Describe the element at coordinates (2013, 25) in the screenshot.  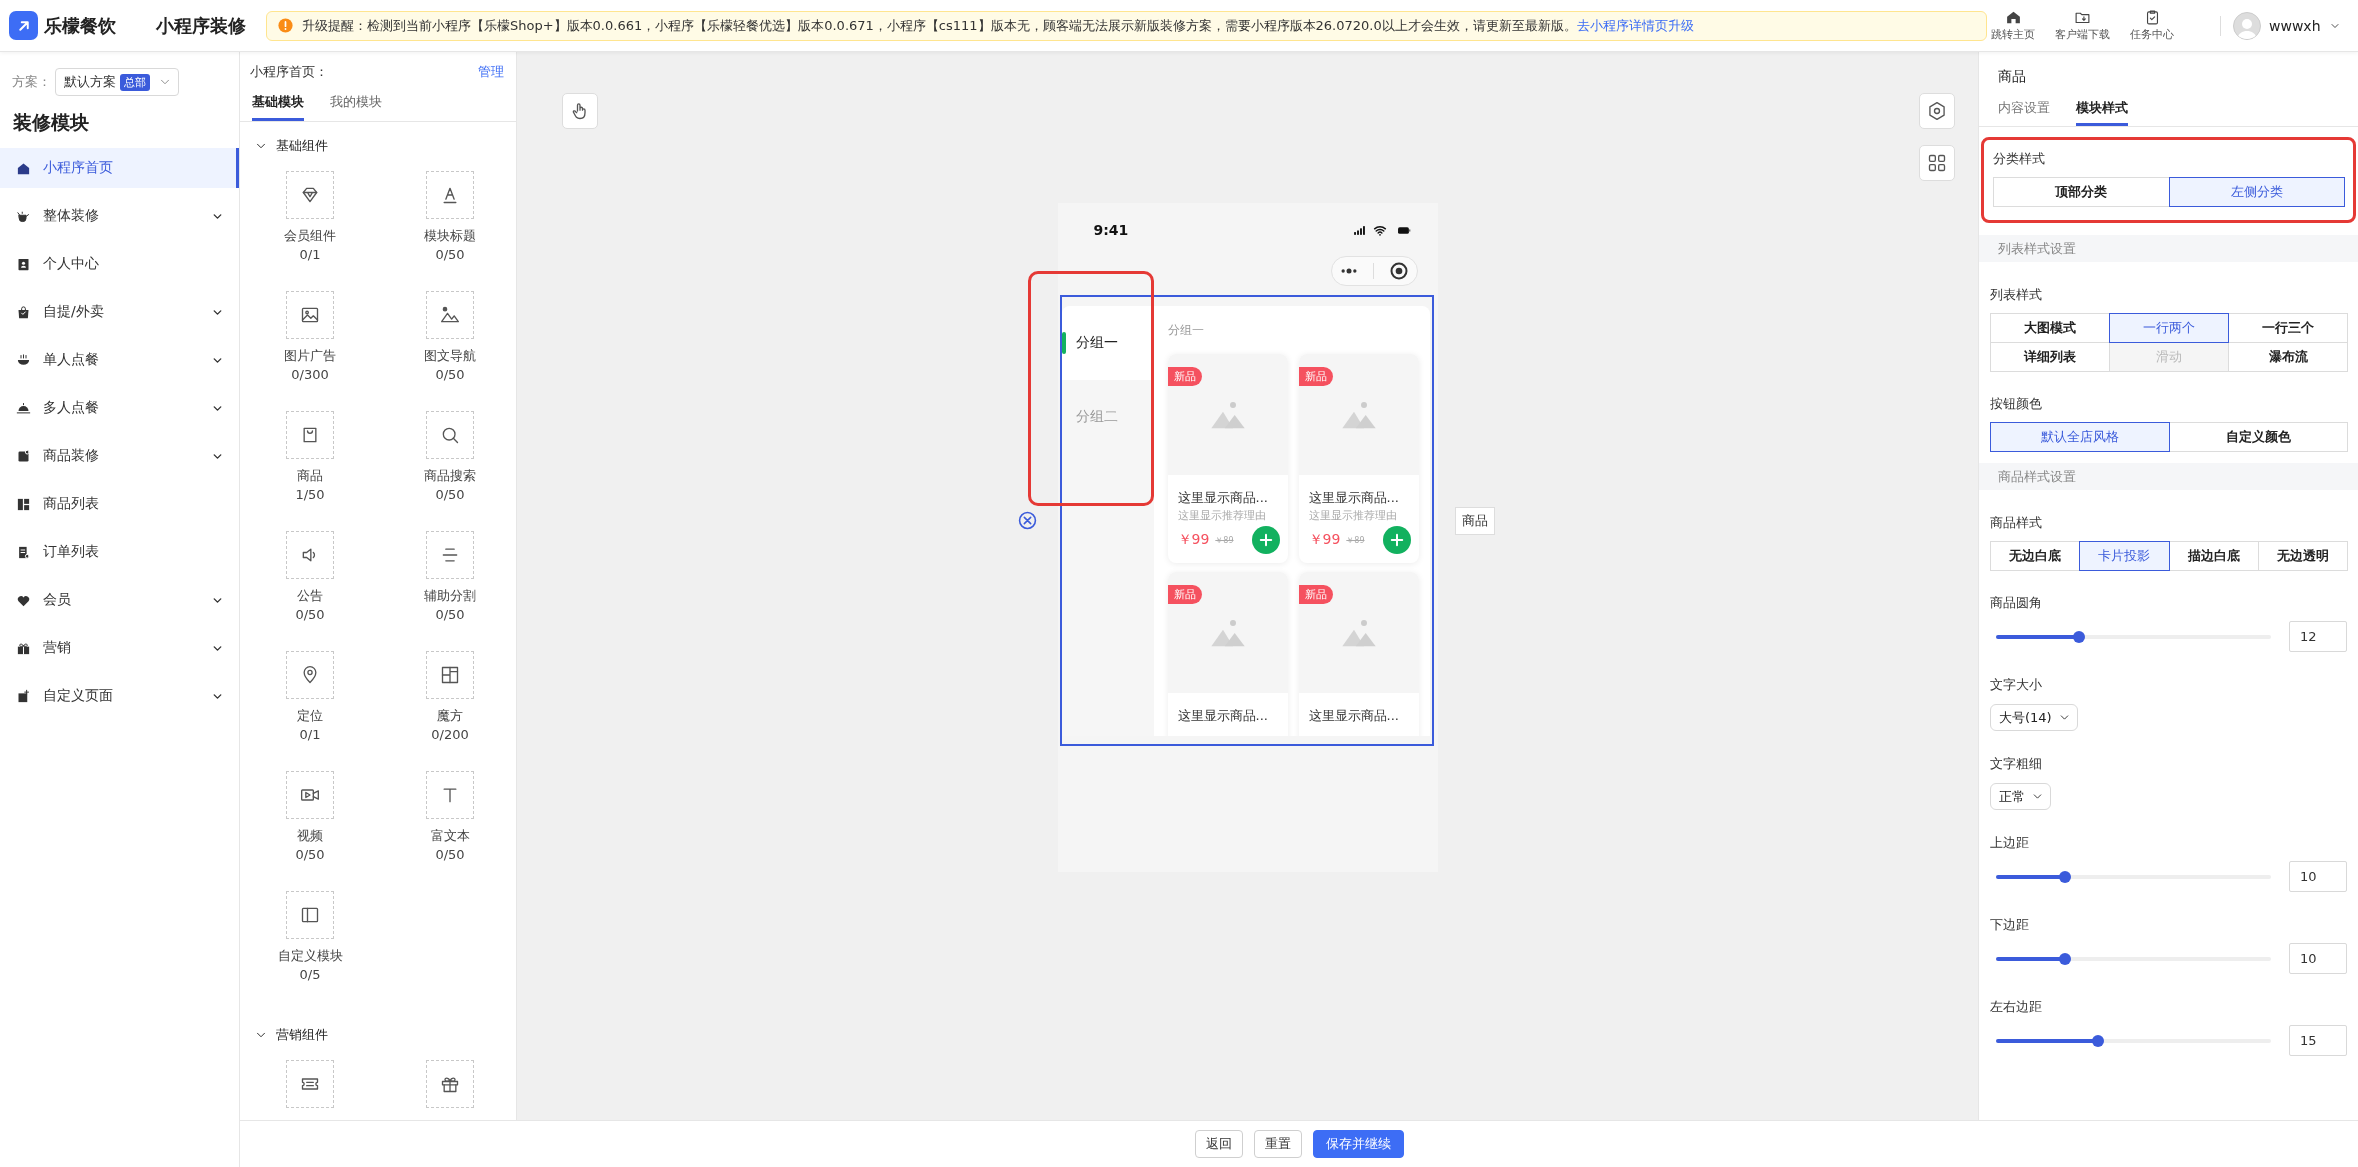
I see `header-link: 跳转主页` at that location.